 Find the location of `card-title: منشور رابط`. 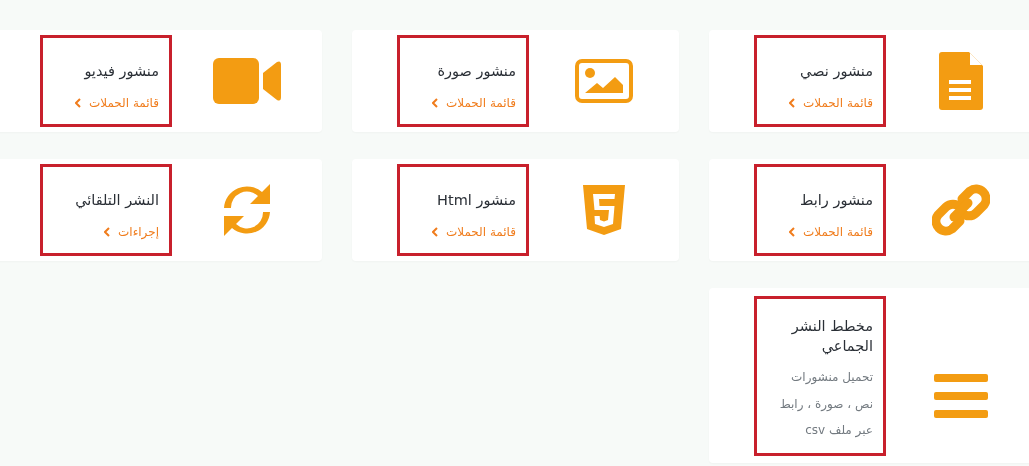

card-title: منشور رابط is located at coordinates (836, 201).